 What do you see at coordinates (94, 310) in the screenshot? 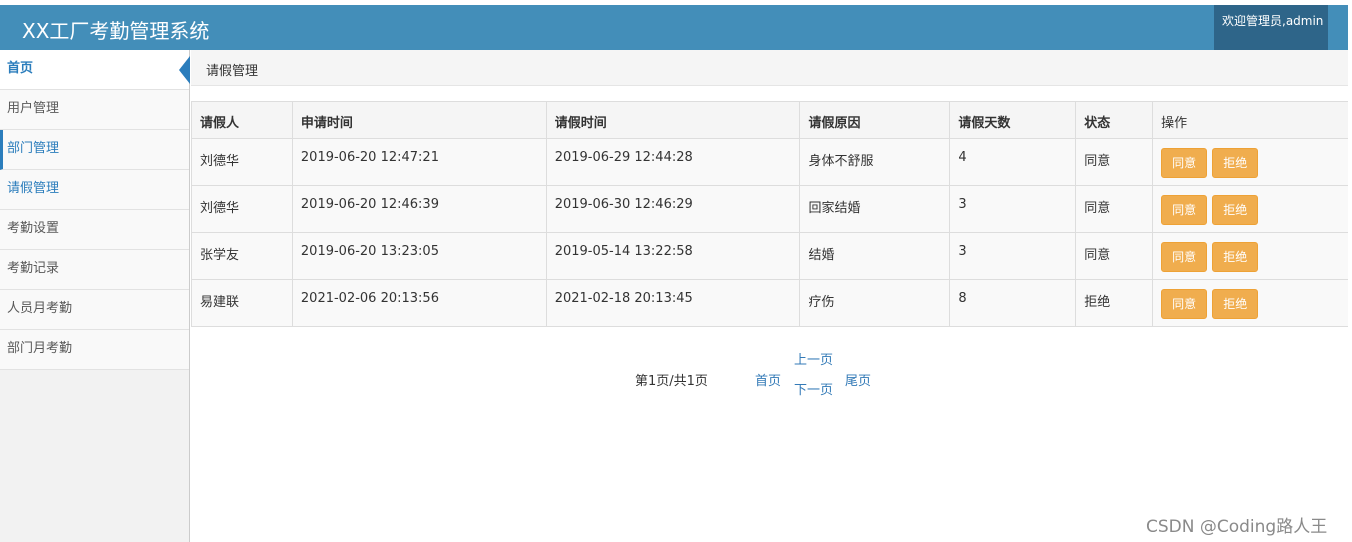
I see `sidebar-item-staff-monthly: 人员月考勤` at bounding box center [94, 310].